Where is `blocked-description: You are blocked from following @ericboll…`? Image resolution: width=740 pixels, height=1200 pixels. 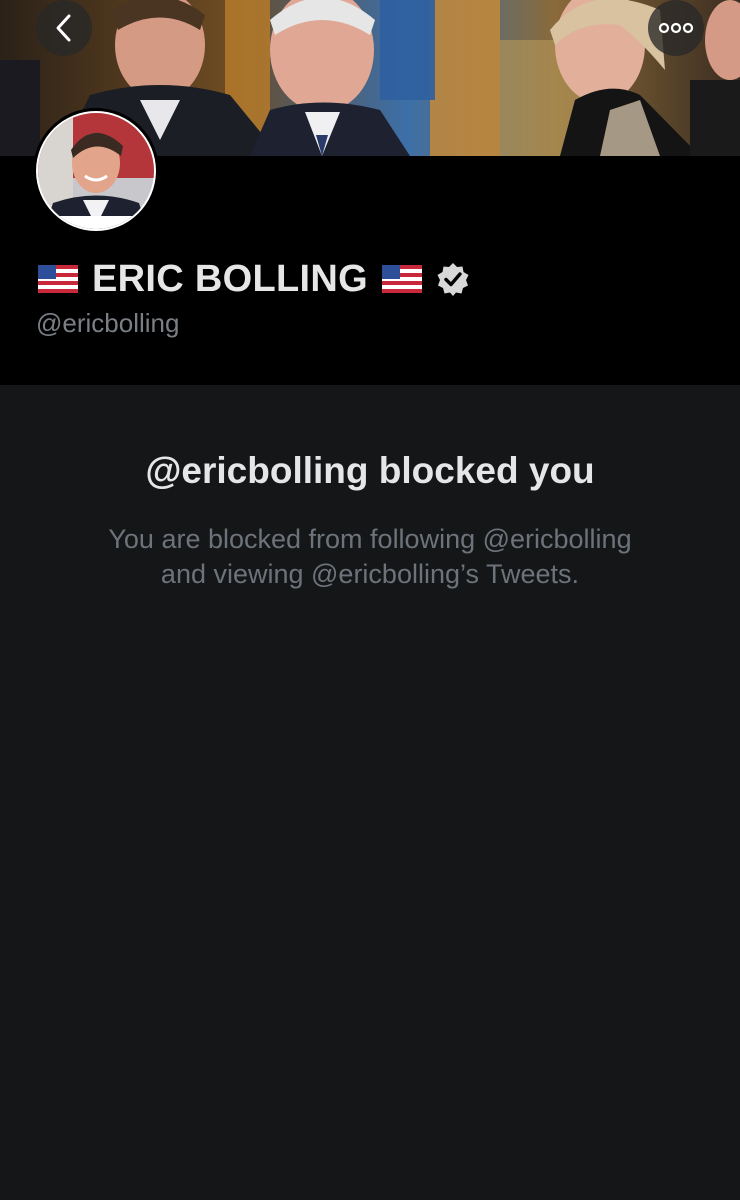
blocked-description: You are blocked from following @ericboll… is located at coordinates (370, 557).